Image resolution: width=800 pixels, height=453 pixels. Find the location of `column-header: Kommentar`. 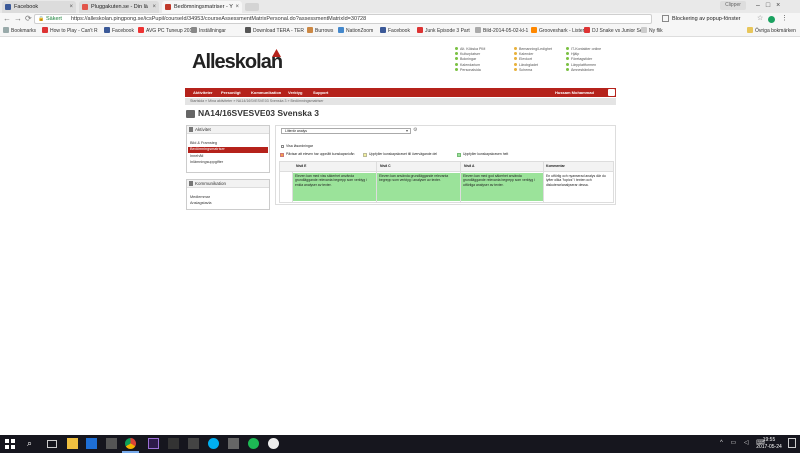

column-header: Kommentar is located at coordinates (555, 166).